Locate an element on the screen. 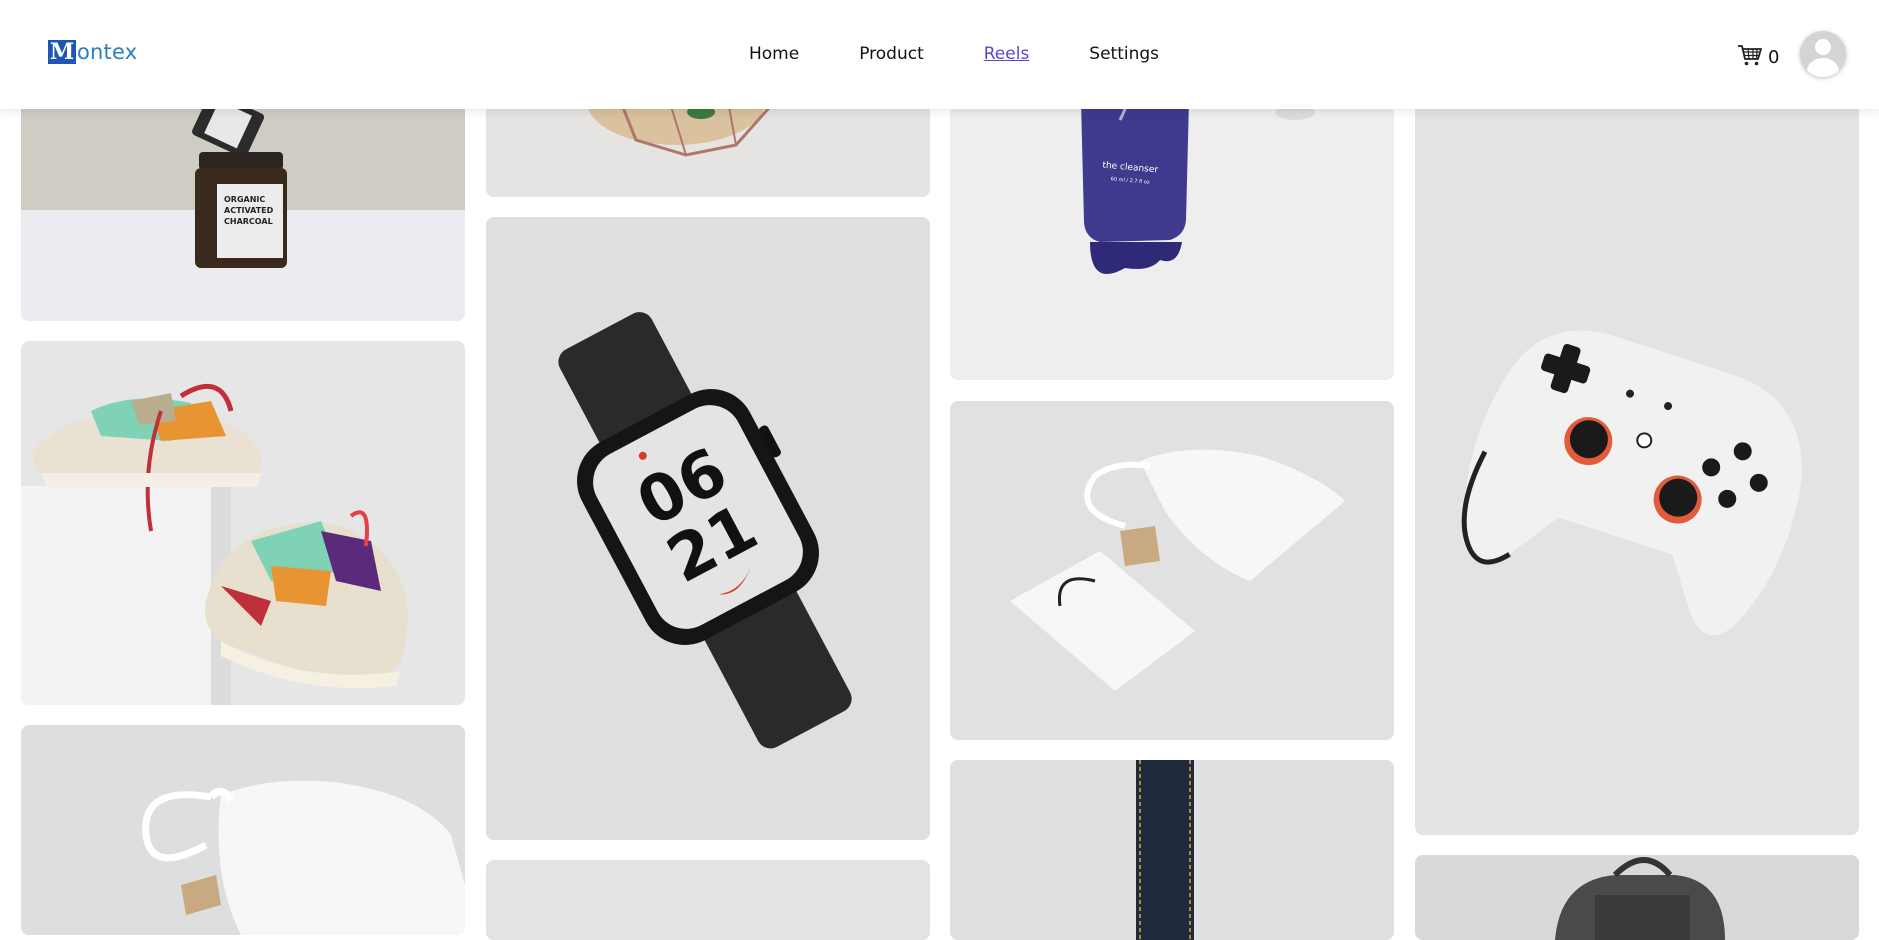  cart-button: 0 is located at coordinates (1758, 57).